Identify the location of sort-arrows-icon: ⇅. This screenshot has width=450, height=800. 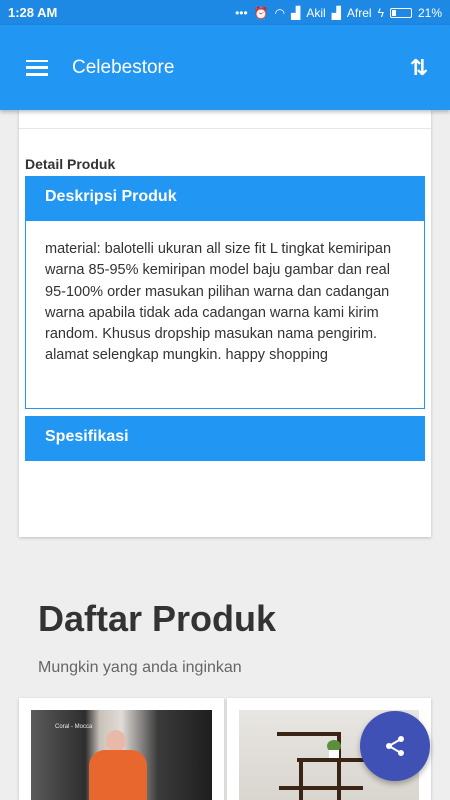
(419, 68).